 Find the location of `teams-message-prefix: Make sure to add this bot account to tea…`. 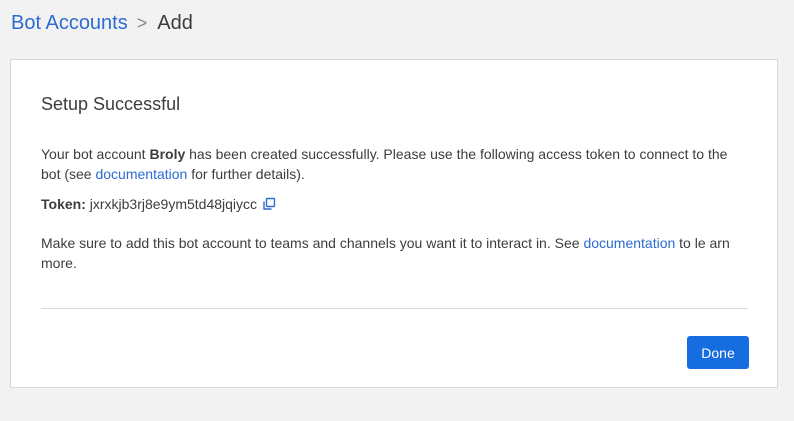

teams-message-prefix: Make sure to add this bot account to tea… is located at coordinates (312, 243).